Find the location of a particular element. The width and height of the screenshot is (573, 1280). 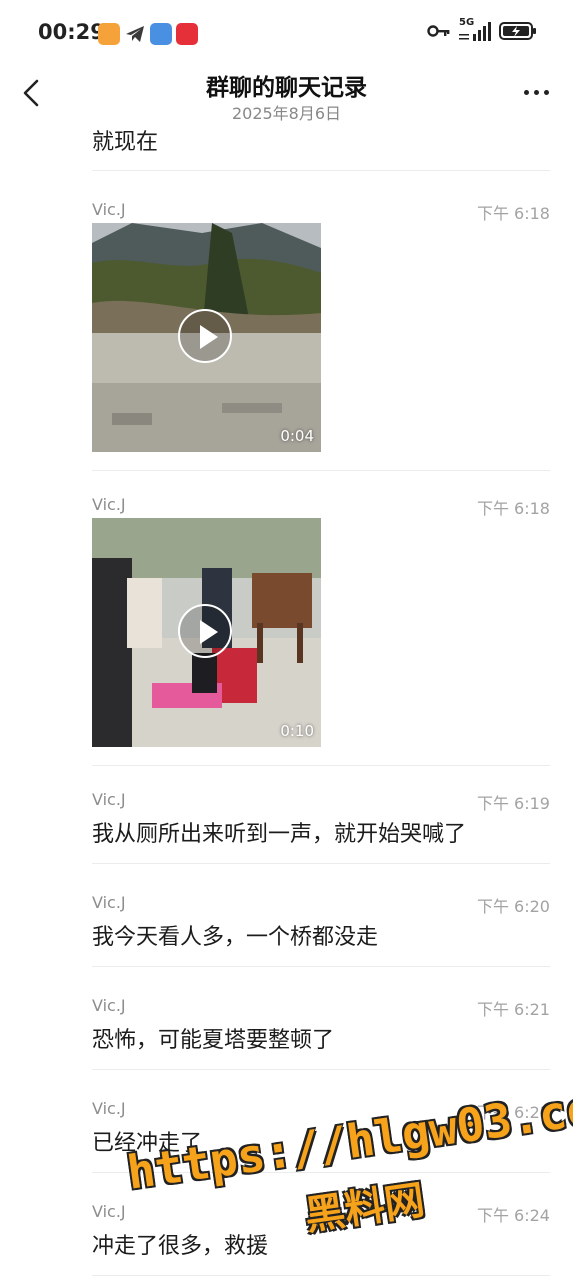

message-text: 我从厕所出来听到一声，就开始哭喊了 is located at coordinates (279, 834).